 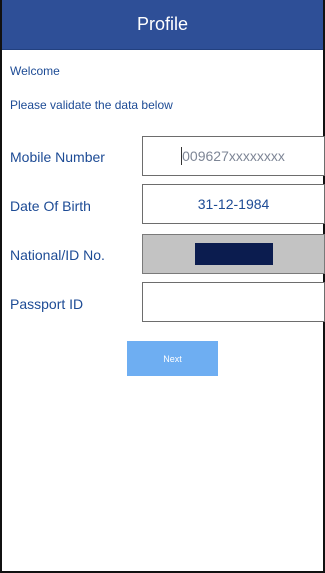 I want to click on date-of-birth-field: 31-12-1984, so click(x=233, y=204).